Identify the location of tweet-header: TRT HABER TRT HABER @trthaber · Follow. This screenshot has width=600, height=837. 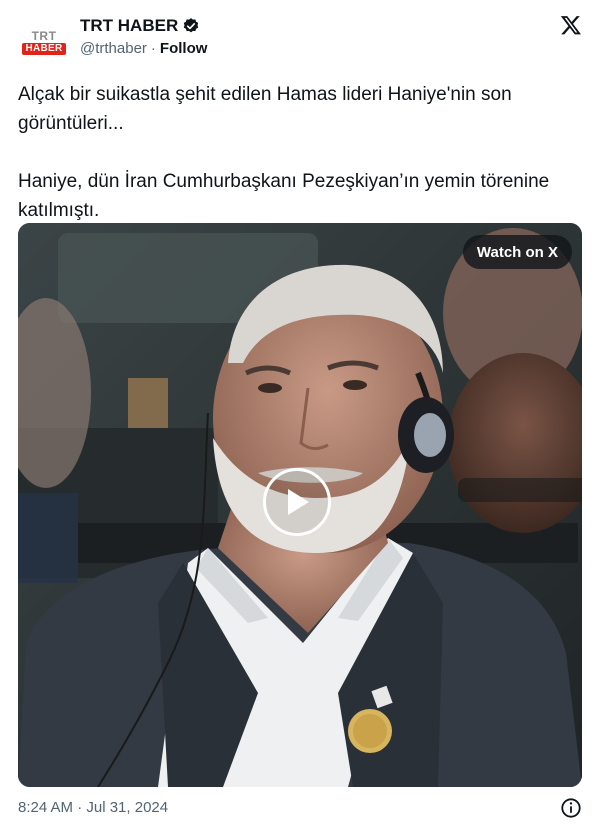
(301, 39).